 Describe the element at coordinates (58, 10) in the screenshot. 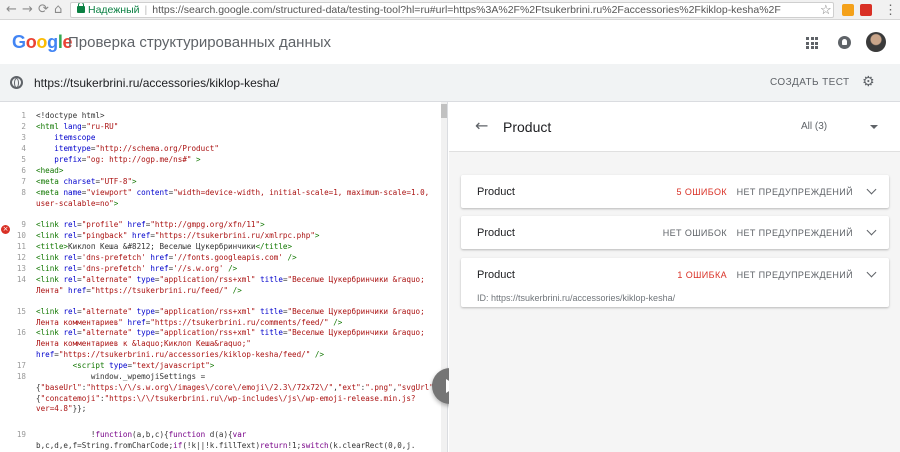

I see `home-icon: ⌂` at that location.